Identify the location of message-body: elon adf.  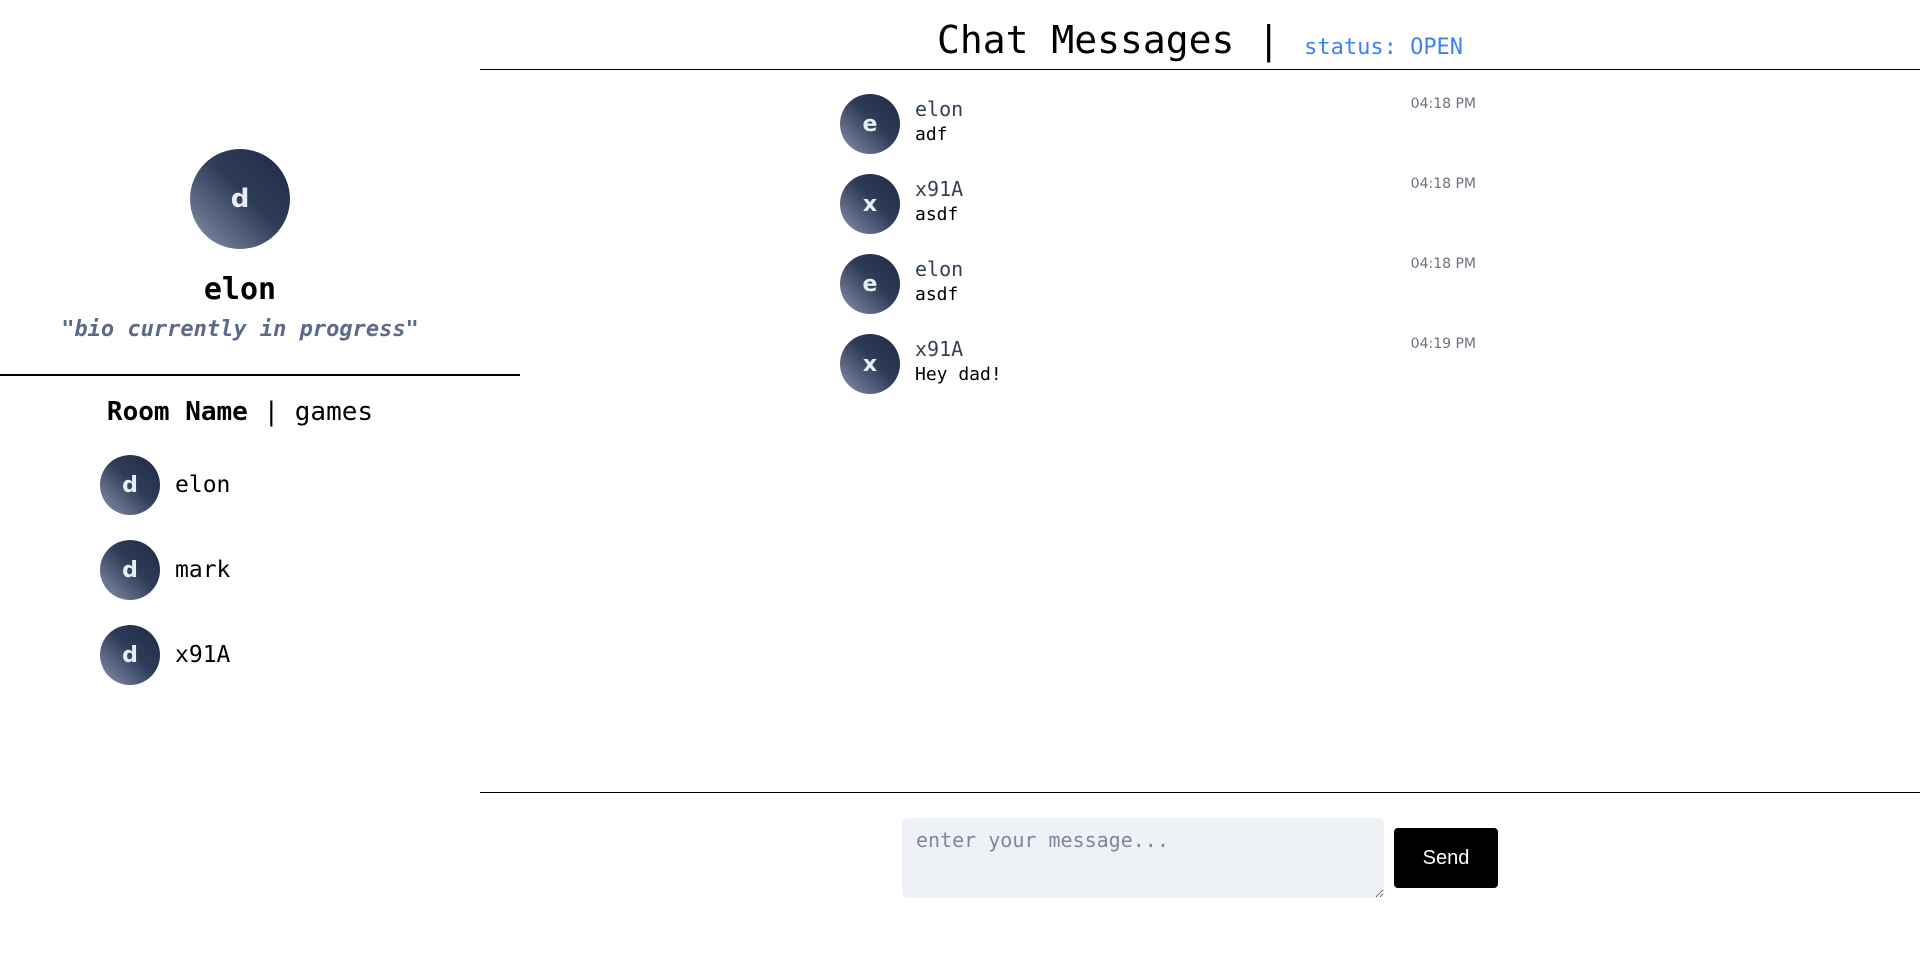
(939, 124).